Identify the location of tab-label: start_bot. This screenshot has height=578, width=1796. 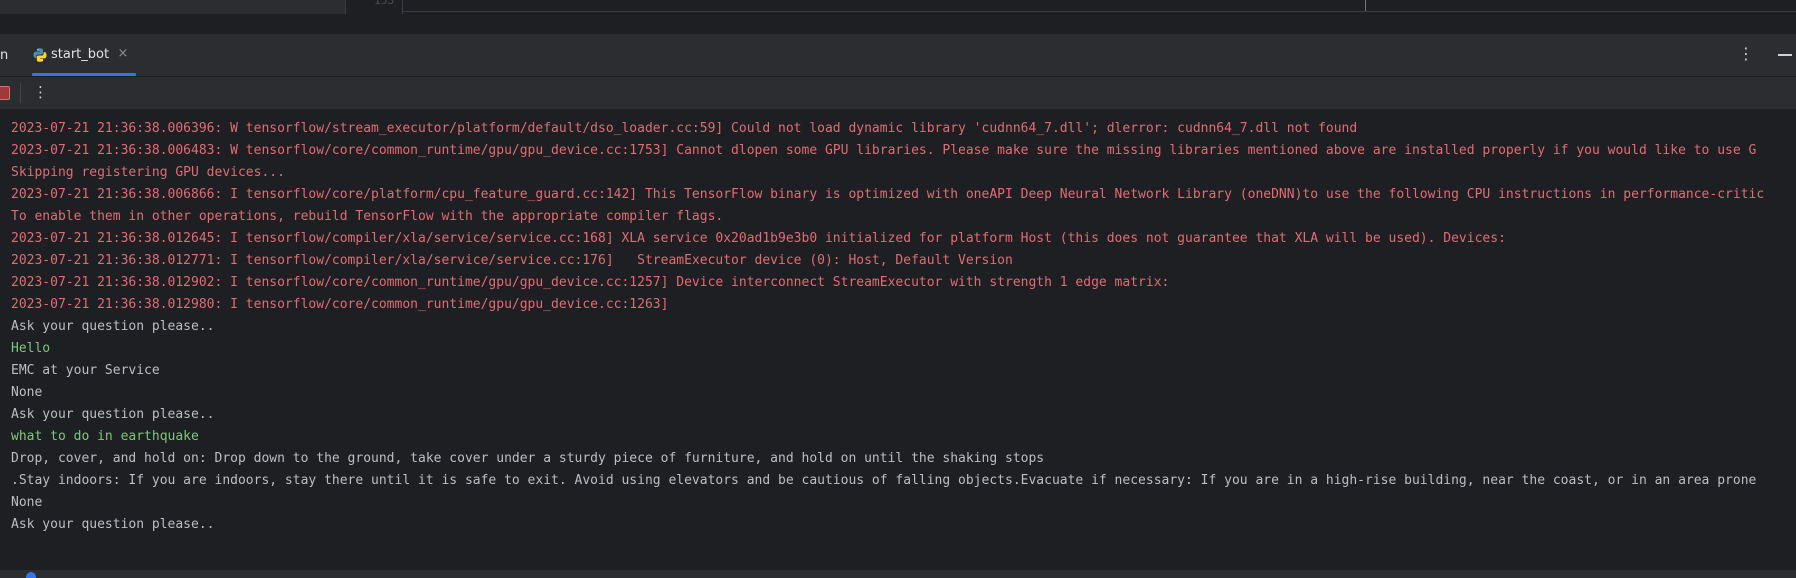
(80, 54).